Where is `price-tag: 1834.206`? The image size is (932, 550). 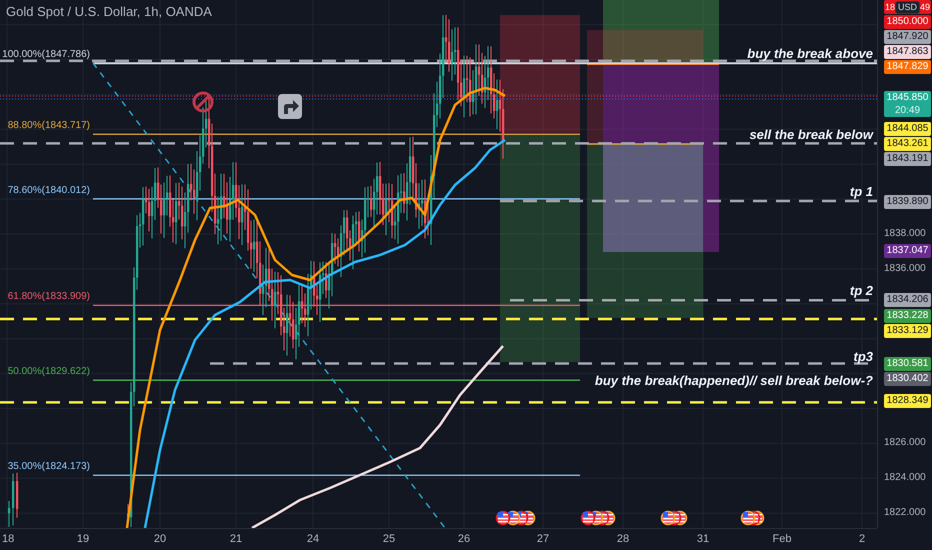
price-tag: 1834.206 is located at coordinates (907, 300).